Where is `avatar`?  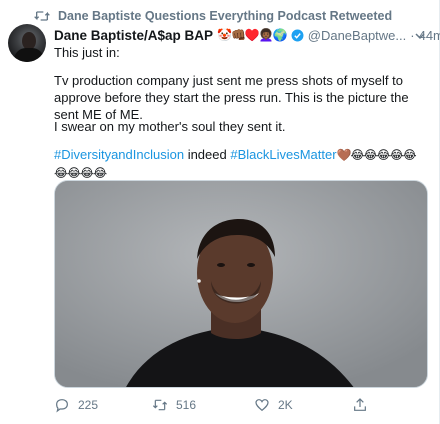
avatar is located at coordinates (27, 43).